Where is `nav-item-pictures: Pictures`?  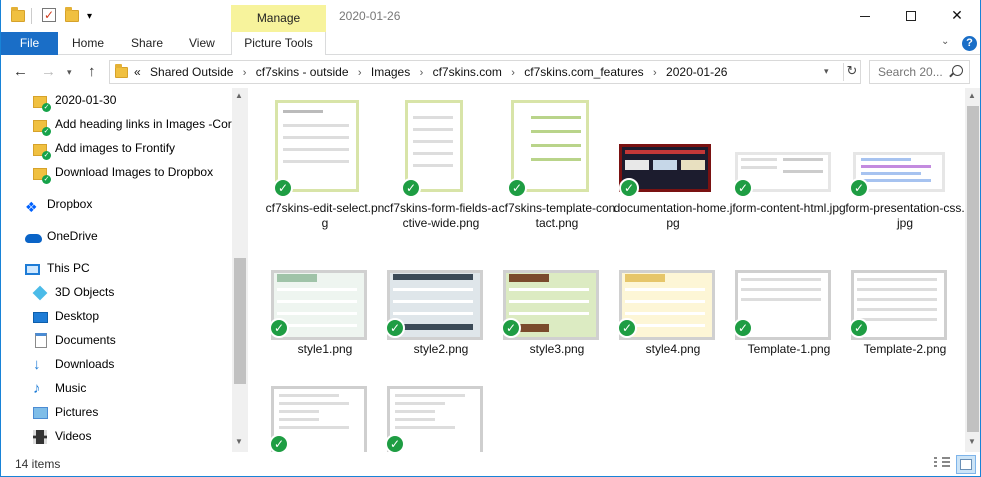 nav-item-pictures: Pictures is located at coordinates (133, 413).